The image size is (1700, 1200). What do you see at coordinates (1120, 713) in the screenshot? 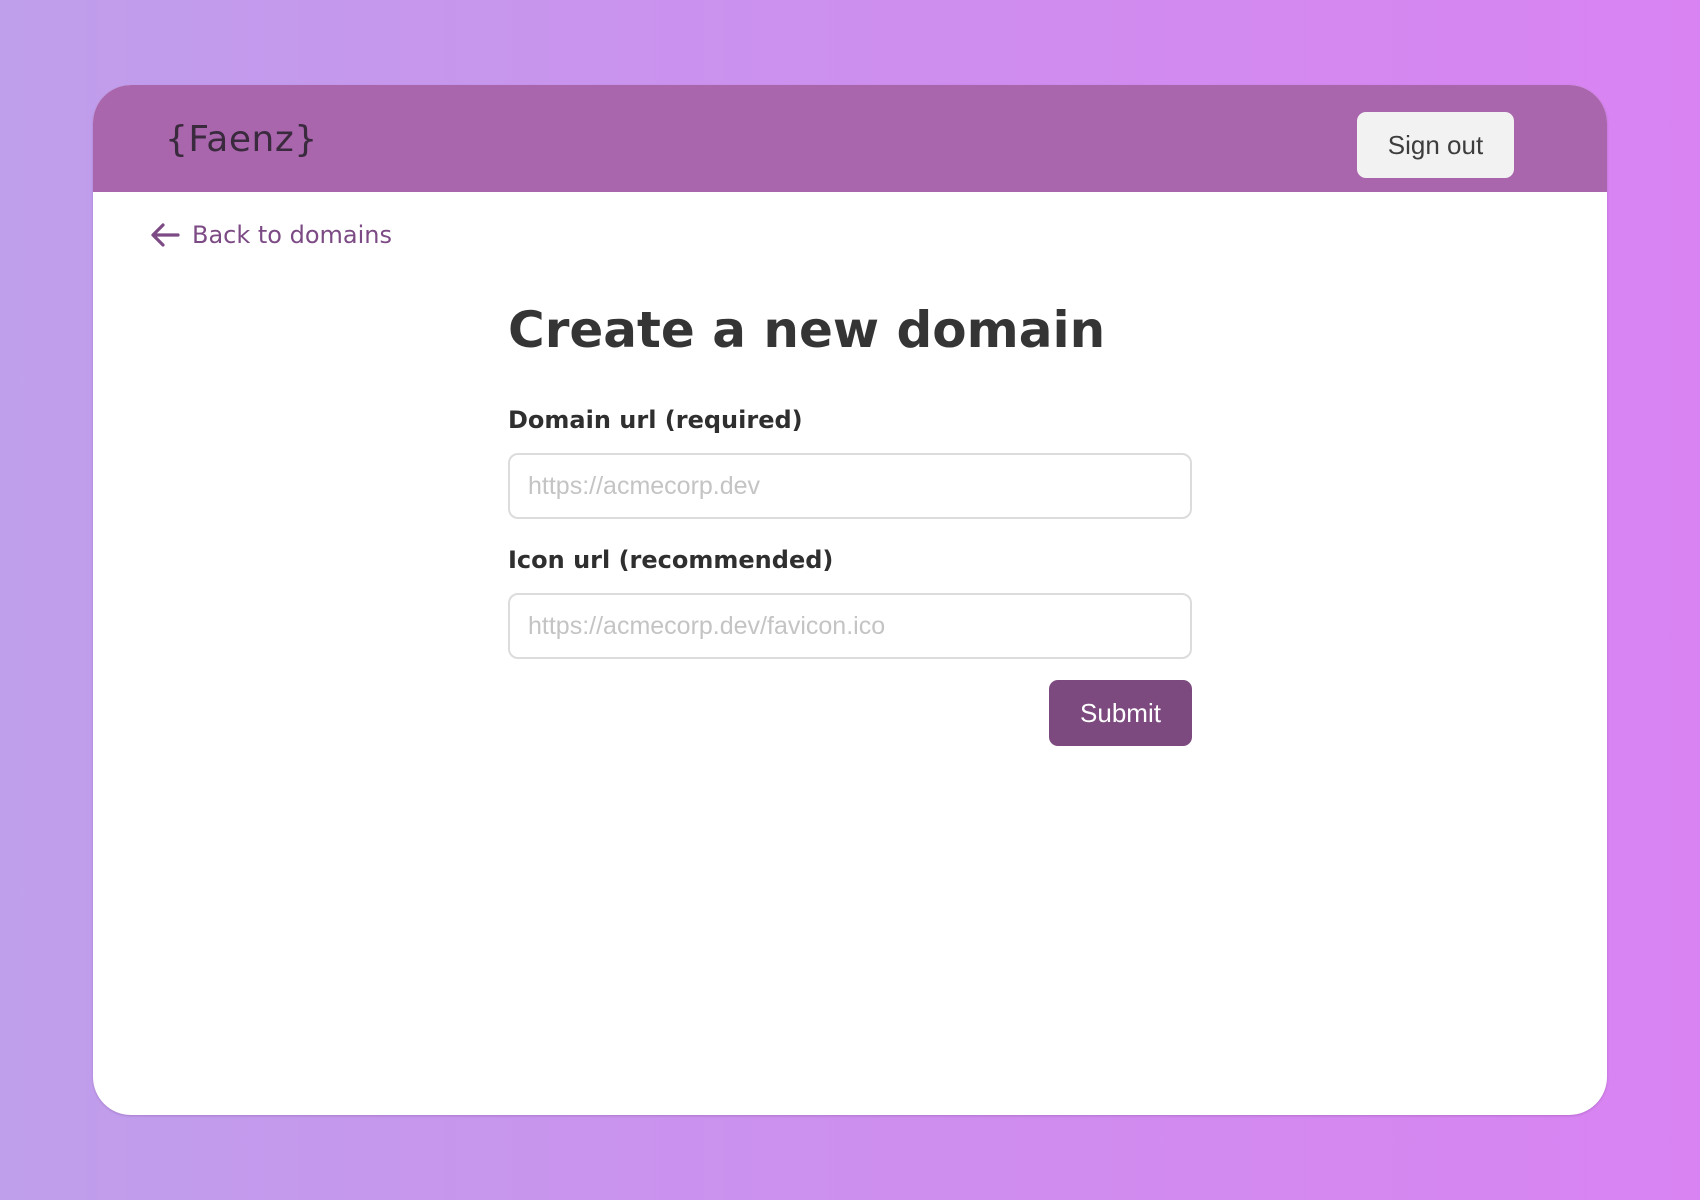
I see `submit-button: Submit` at bounding box center [1120, 713].